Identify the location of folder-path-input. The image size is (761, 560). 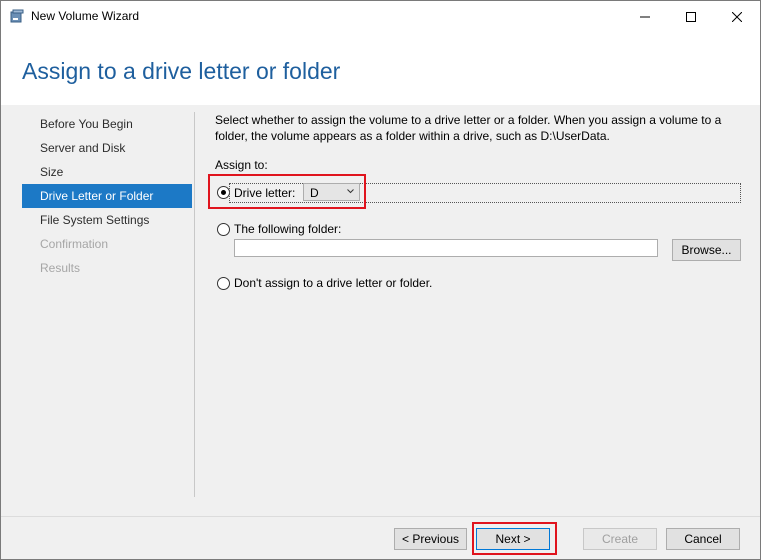
(446, 248).